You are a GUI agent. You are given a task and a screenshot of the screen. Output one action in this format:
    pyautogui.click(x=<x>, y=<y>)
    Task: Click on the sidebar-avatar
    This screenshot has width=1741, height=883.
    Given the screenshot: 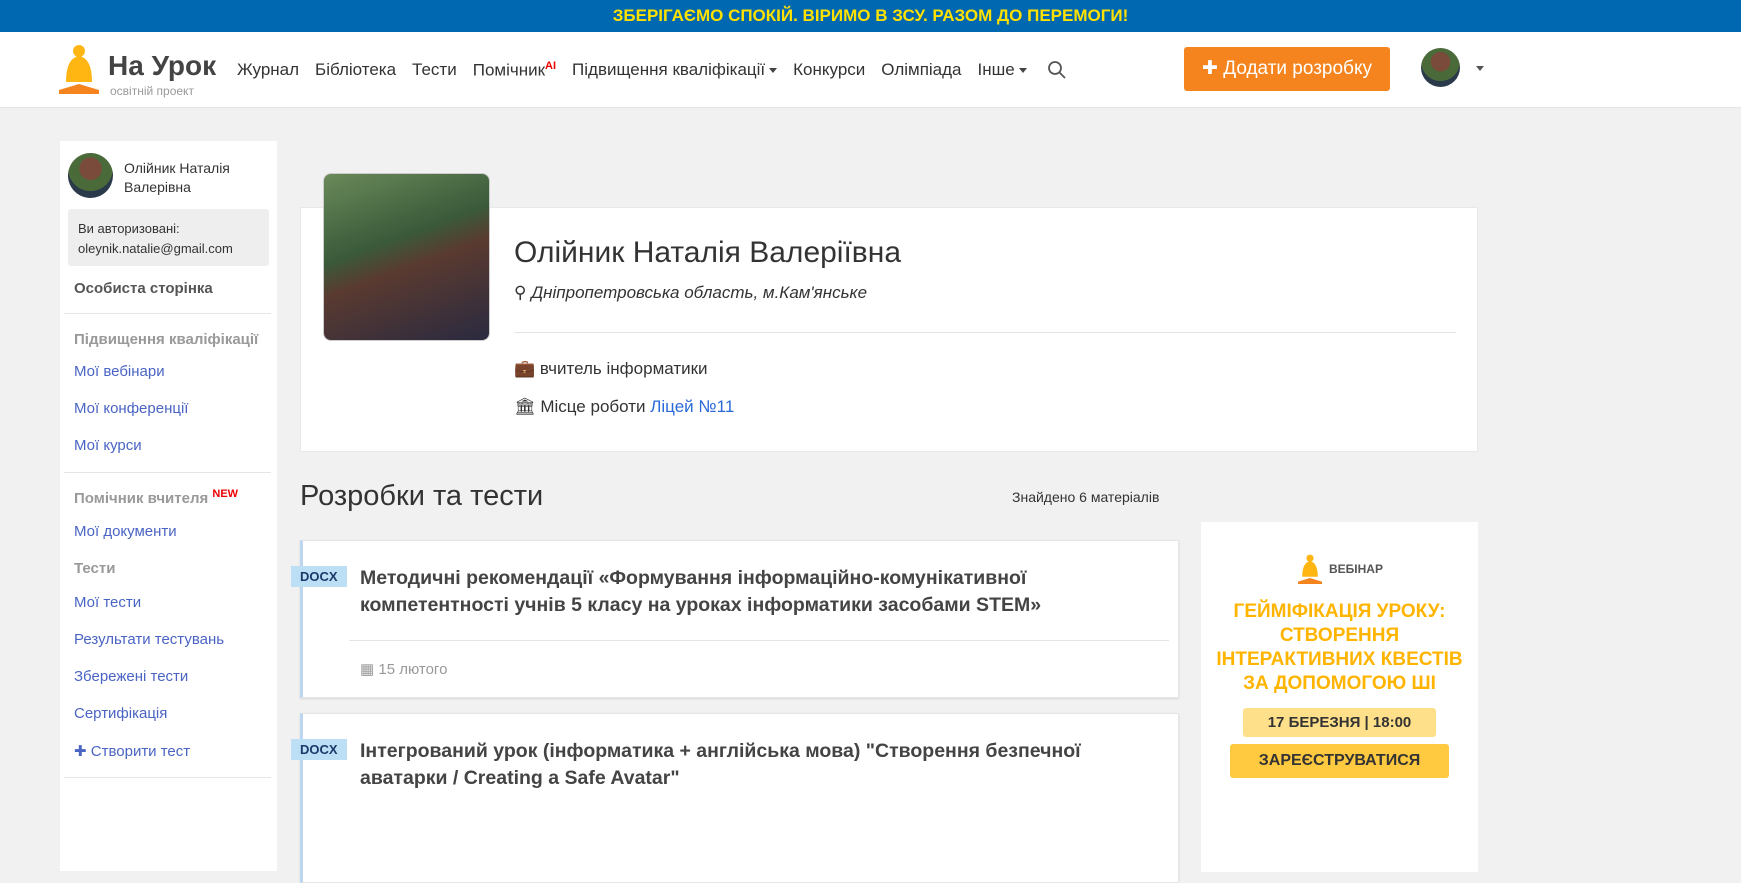 What is the action you would take?
    pyautogui.click(x=90, y=175)
    